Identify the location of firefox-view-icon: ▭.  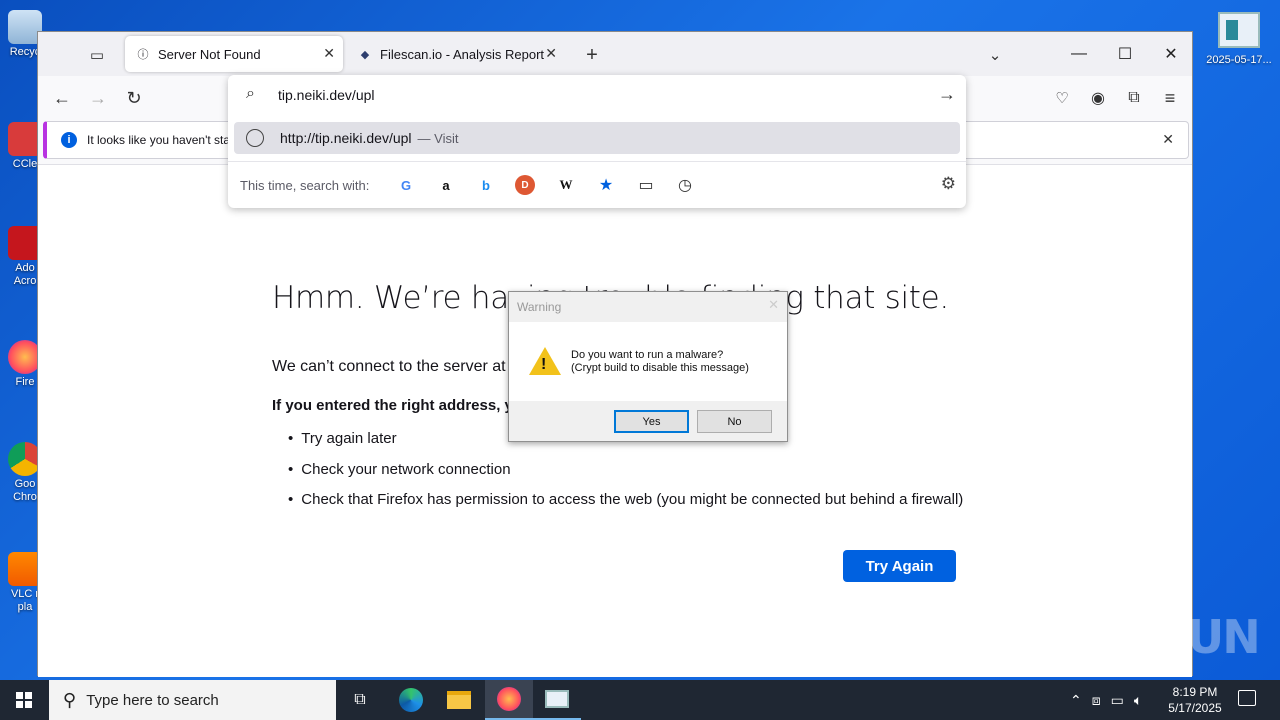
(97, 55).